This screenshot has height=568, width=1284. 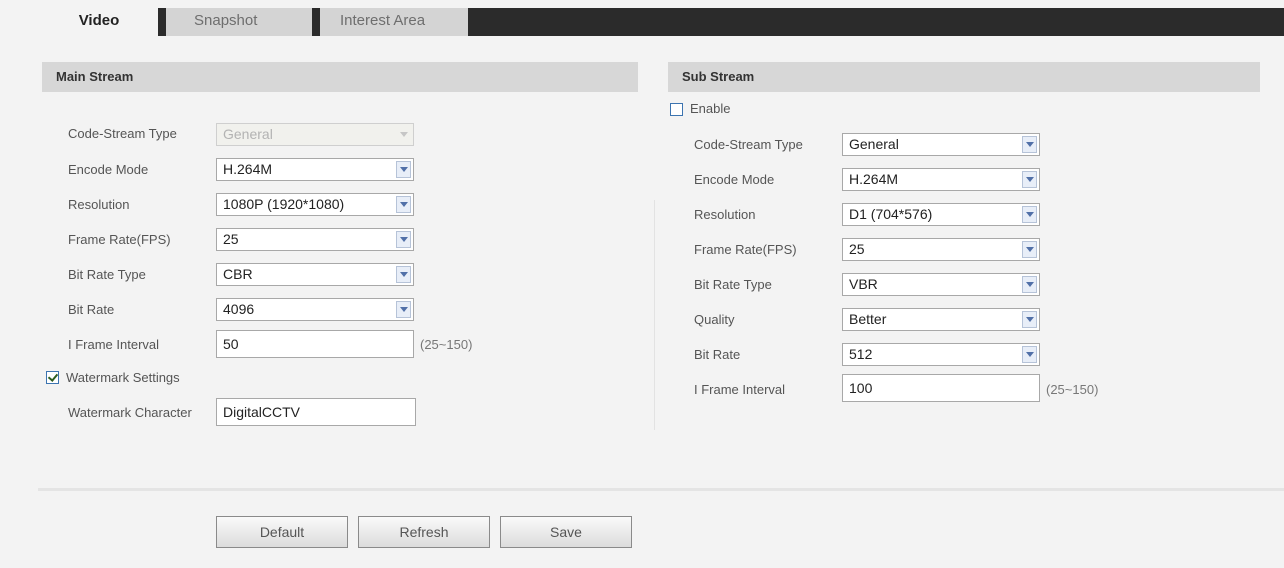 I want to click on main-bit-rate-select: 4096, so click(x=315, y=309).